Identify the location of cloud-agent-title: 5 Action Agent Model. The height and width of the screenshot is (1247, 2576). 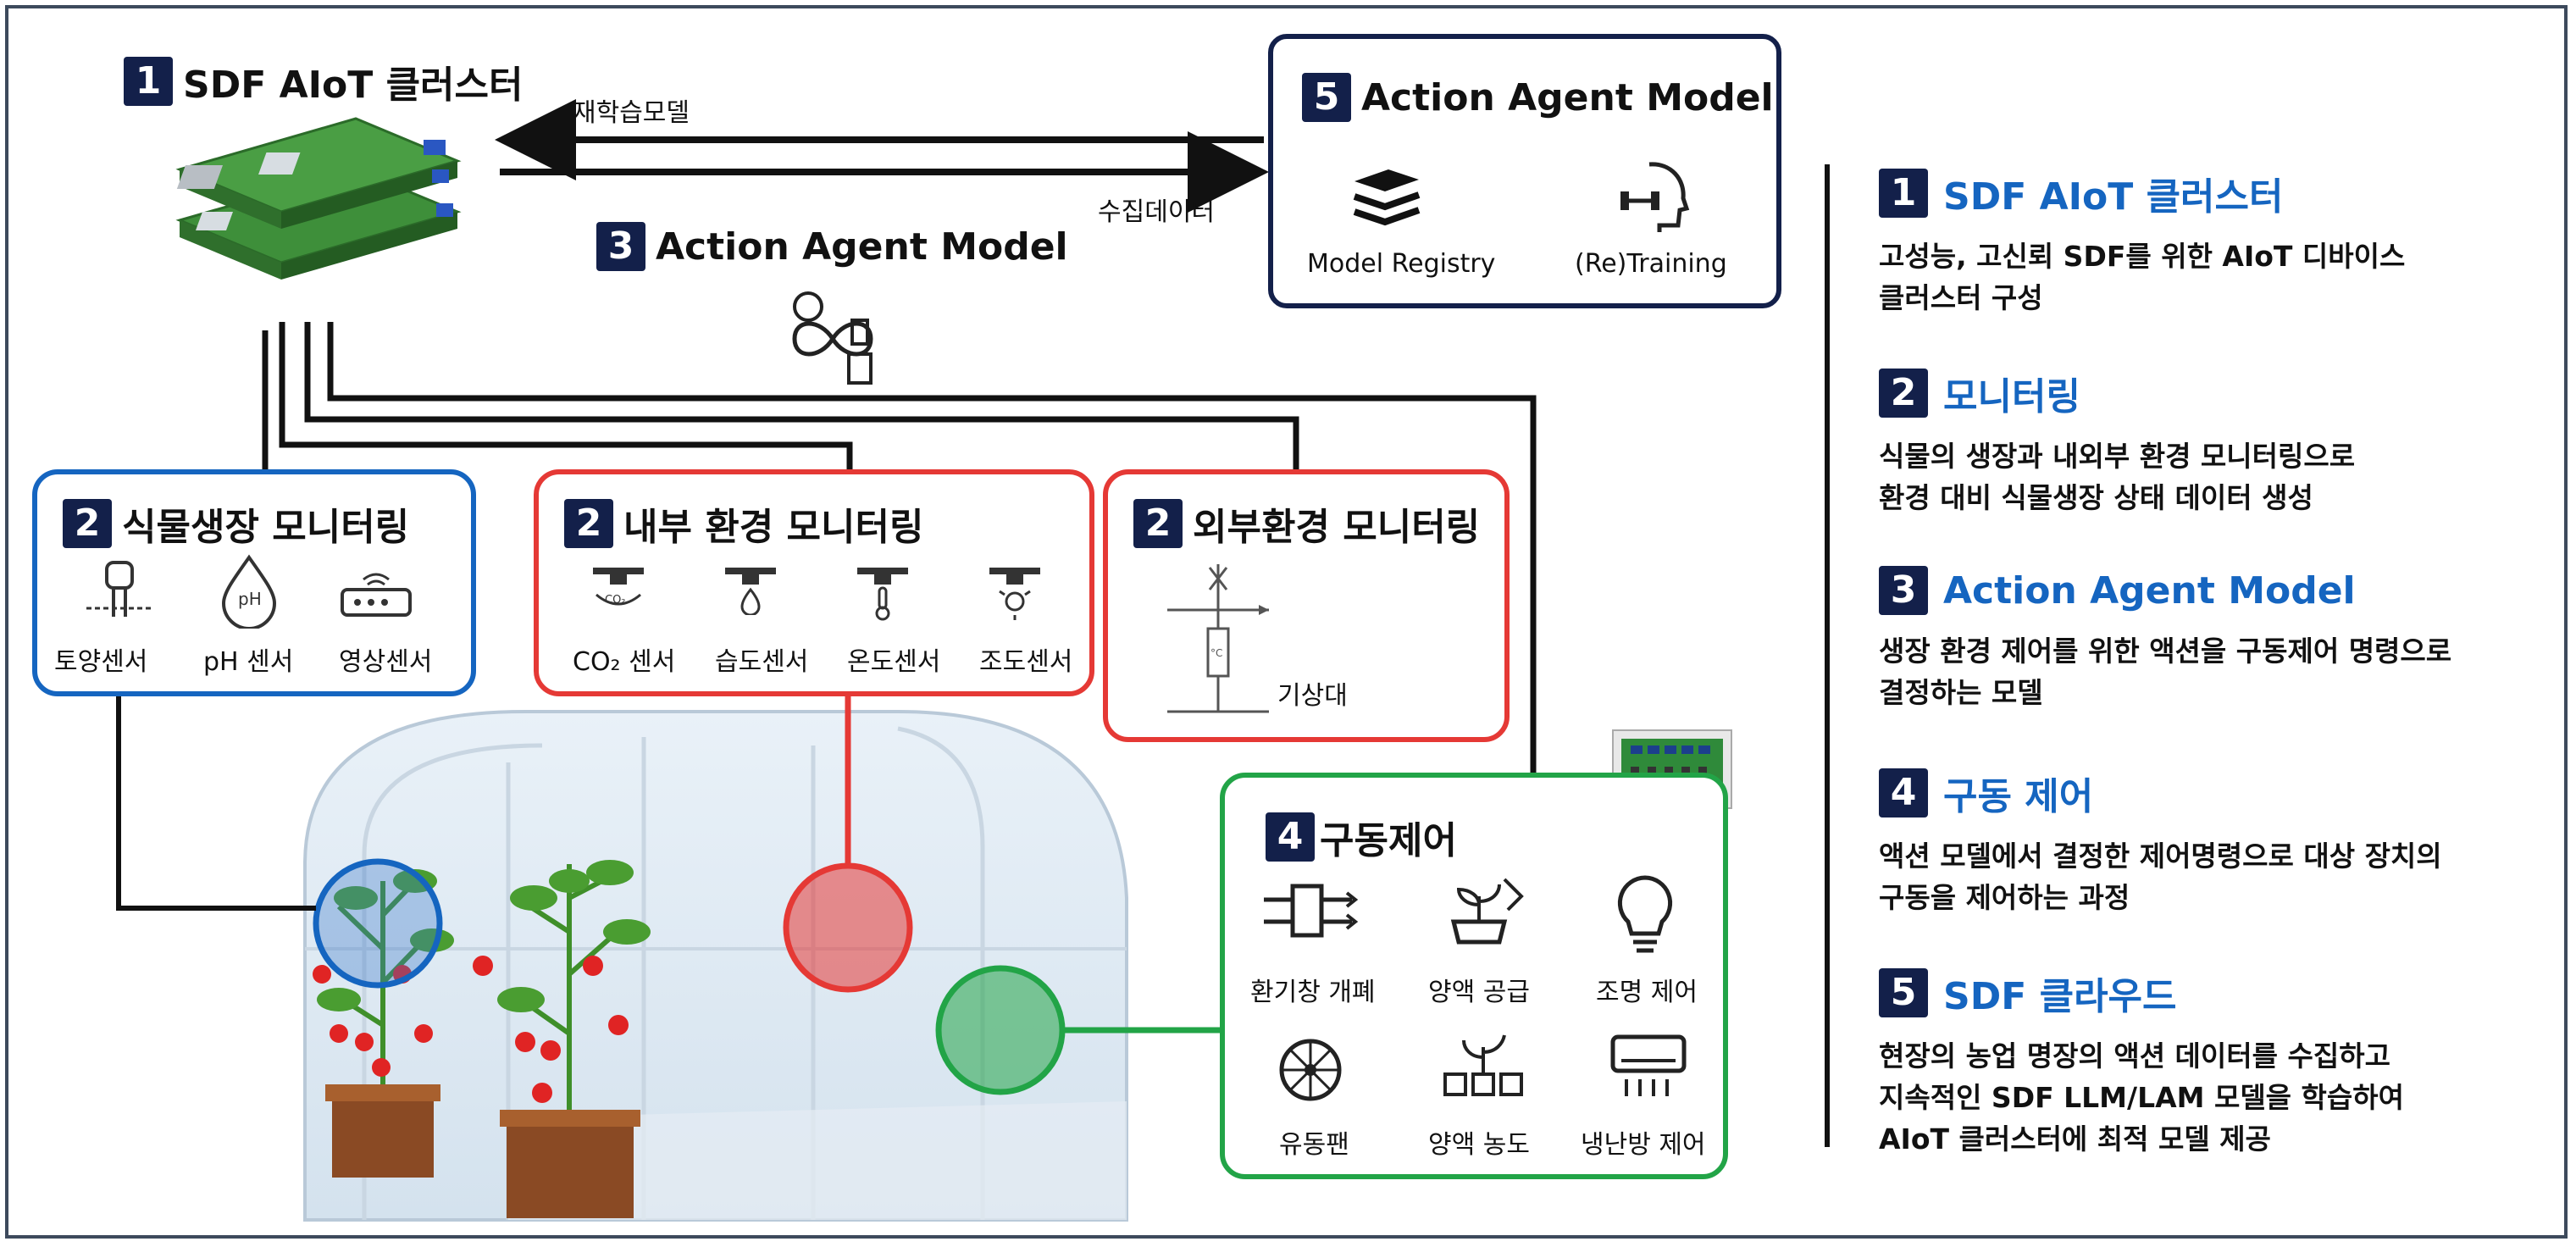
(1538, 97).